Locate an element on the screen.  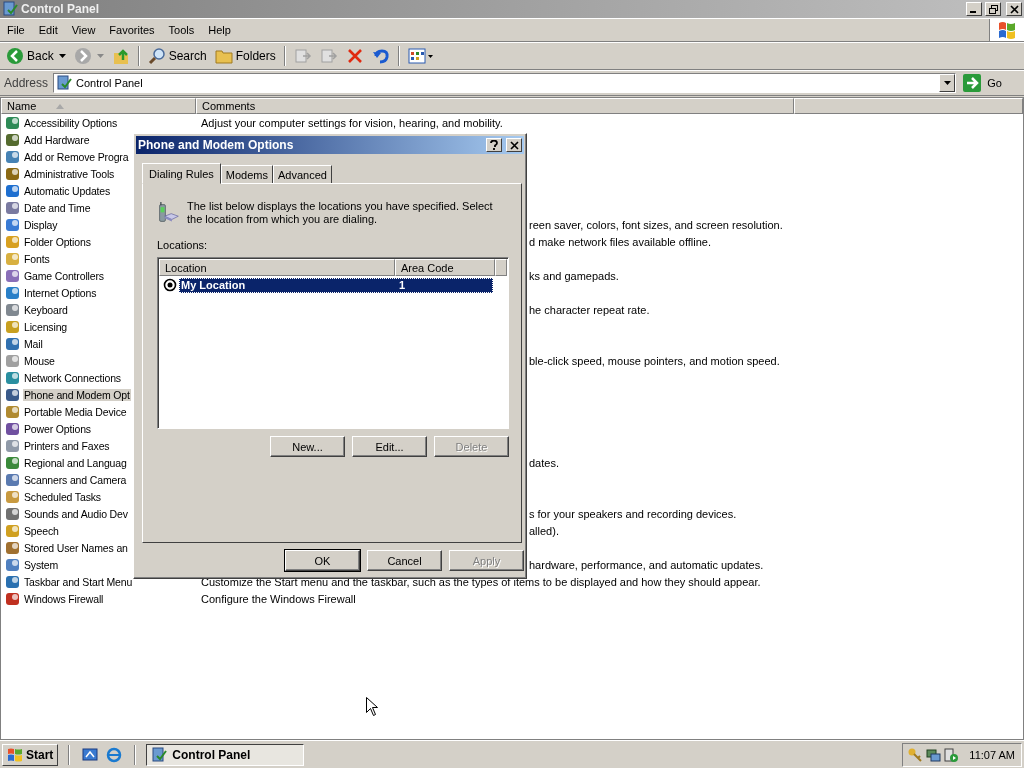
windows-flag-icon is located at coordinates (15, 754).